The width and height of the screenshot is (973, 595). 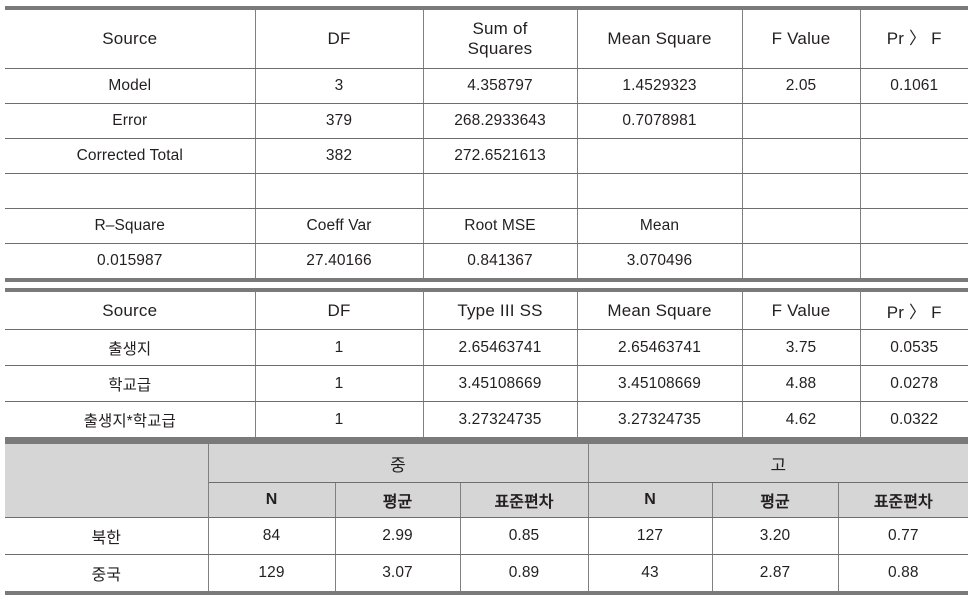 I want to click on cell-source: 출생지, so click(x=130, y=347).